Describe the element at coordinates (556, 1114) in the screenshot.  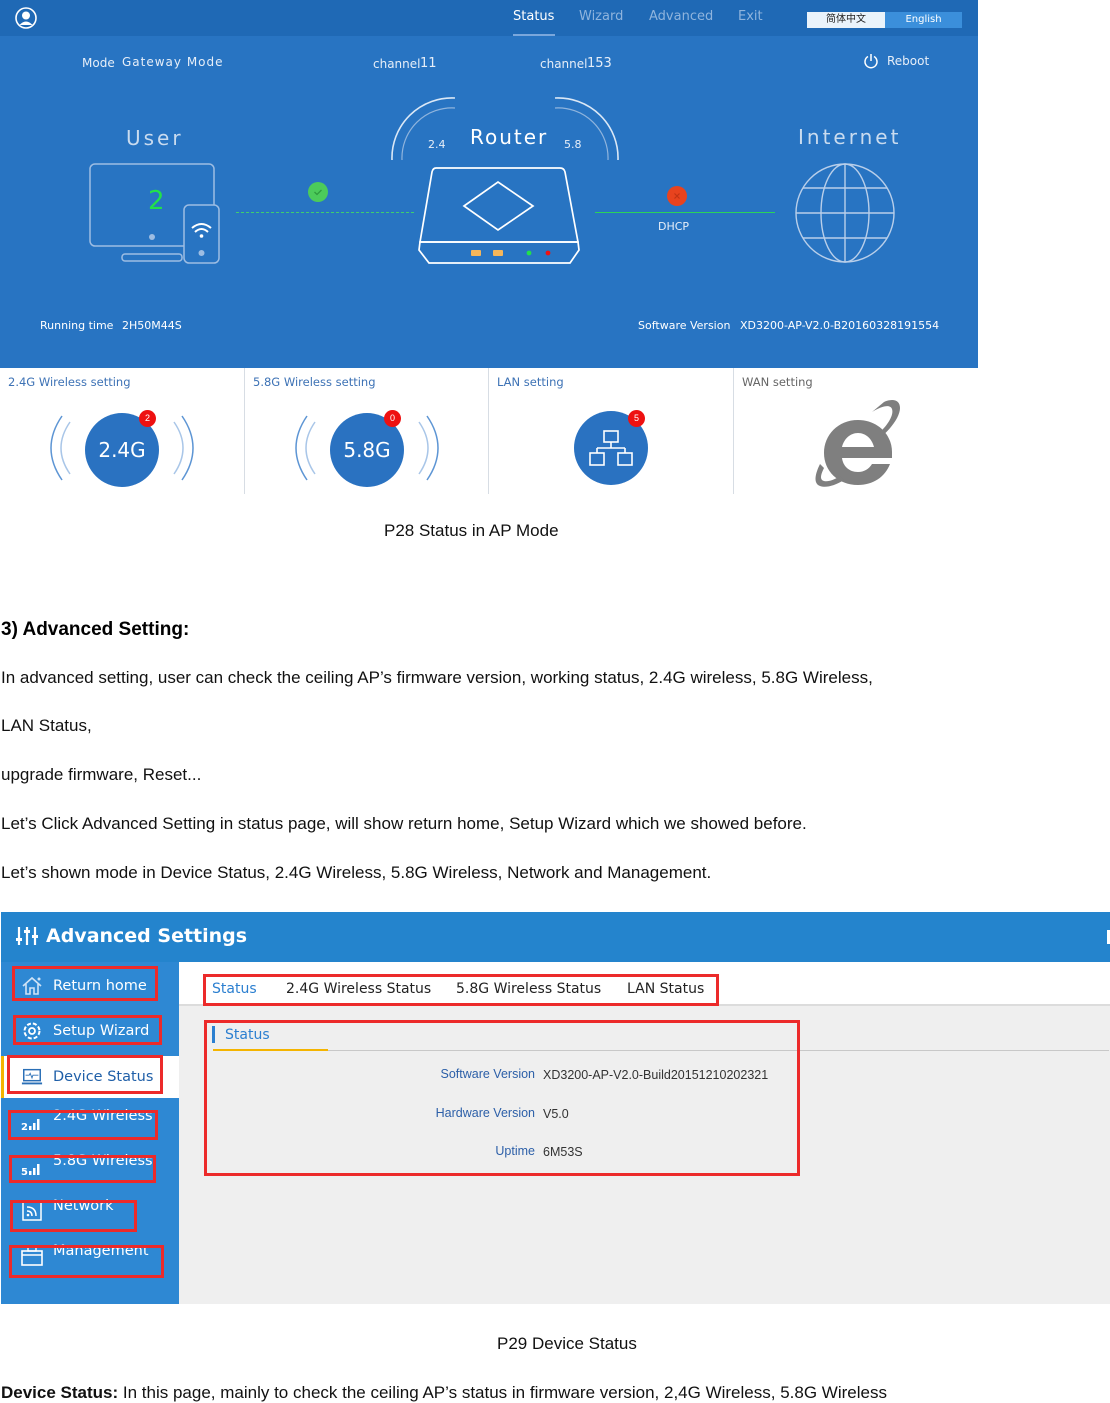
I see `hardware-version-value: V5.0` at that location.